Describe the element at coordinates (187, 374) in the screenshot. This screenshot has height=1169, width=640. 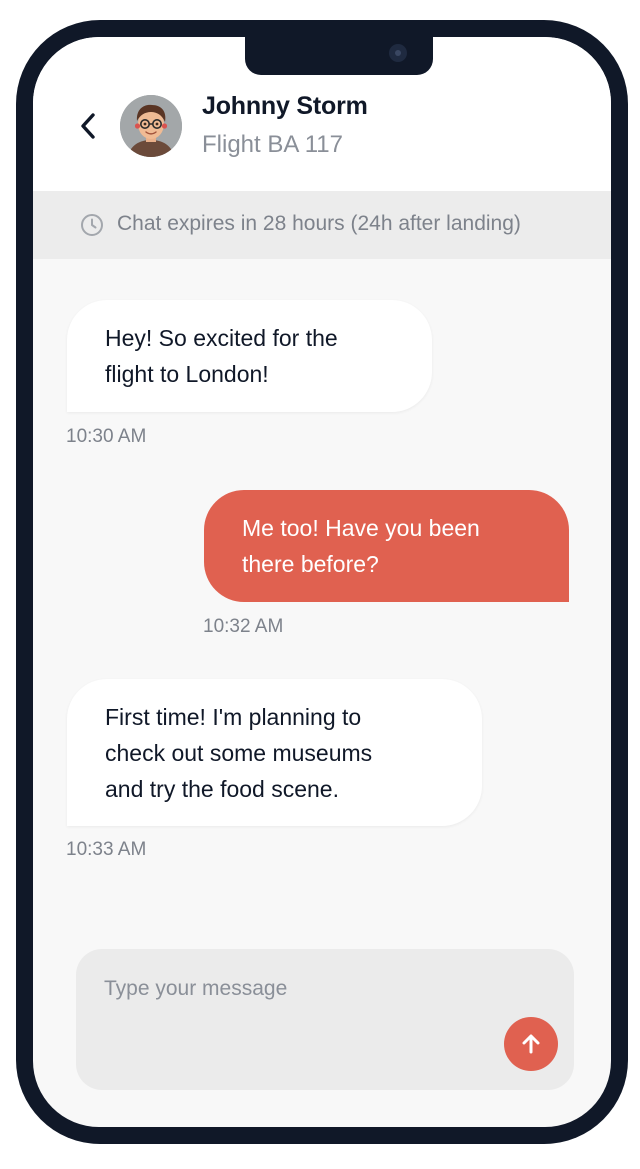
I see `message-line: flight to London!` at that location.